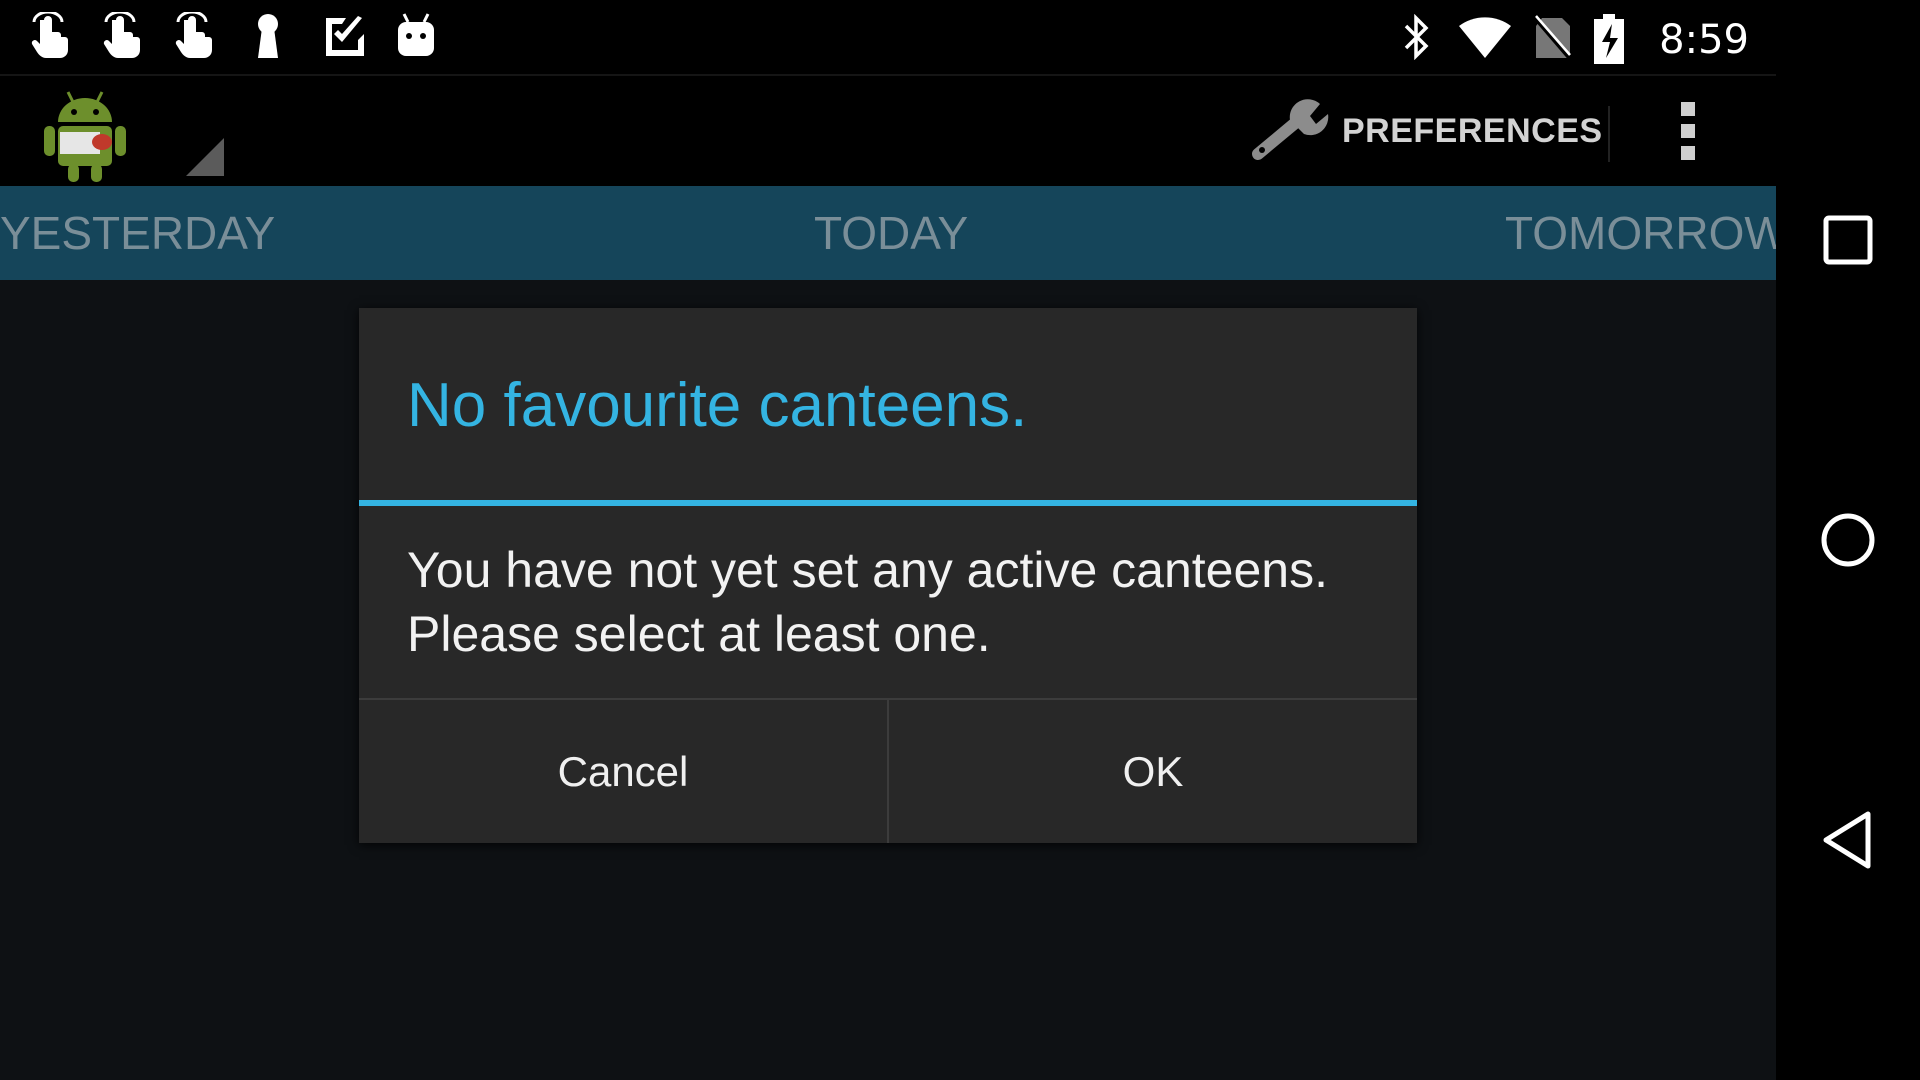 This screenshot has height=1080, width=1920. I want to click on tab-yesterday: YESTERDAY, so click(137, 233).